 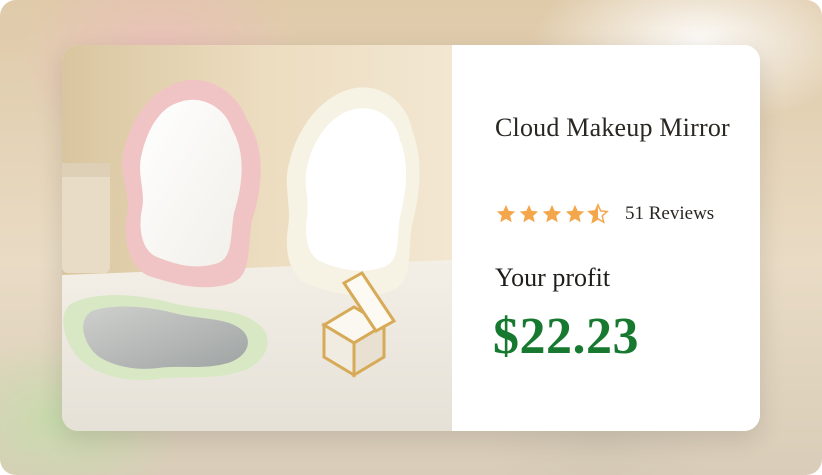 What do you see at coordinates (598, 213) in the screenshot?
I see `star-half-icon` at bounding box center [598, 213].